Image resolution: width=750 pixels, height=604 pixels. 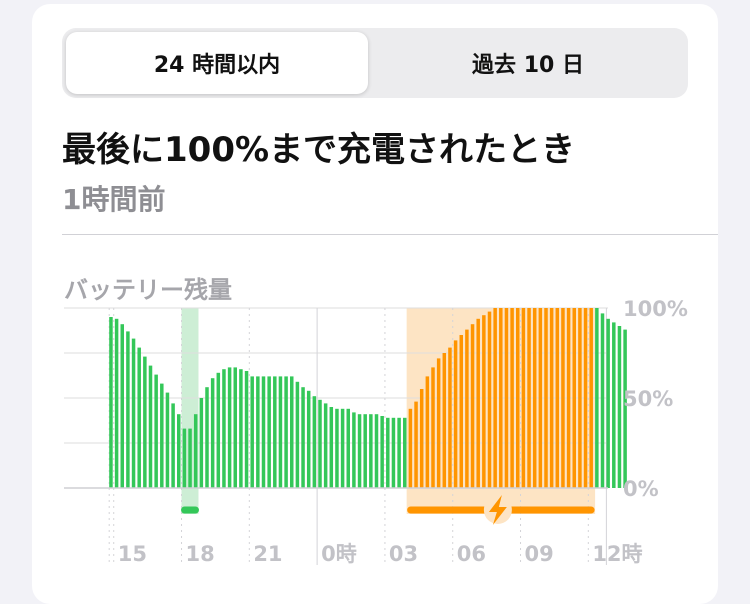 I want to click on x-axis-tick-label: 09, so click(x=539, y=554).